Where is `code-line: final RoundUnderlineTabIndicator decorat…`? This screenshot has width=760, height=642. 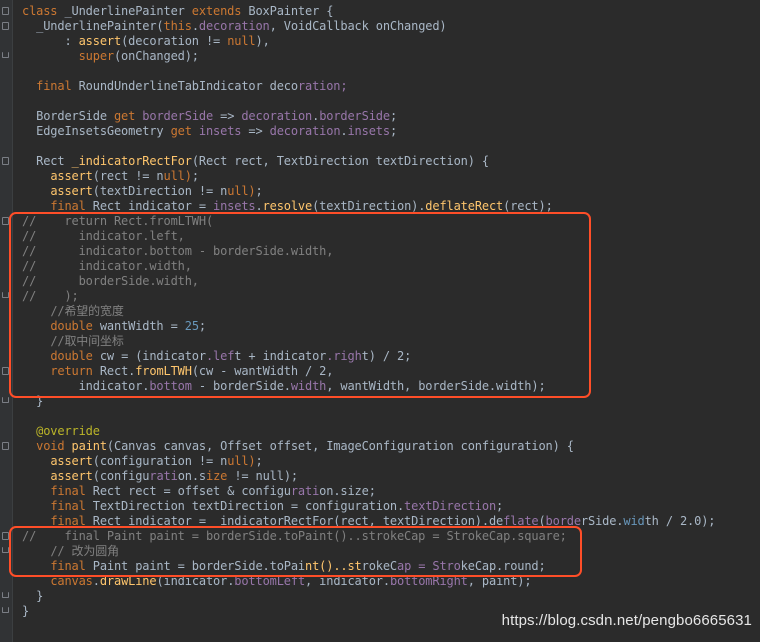 code-line: final RoundUnderlineTabIndicator decorat… is located at coordinates (192, 86).